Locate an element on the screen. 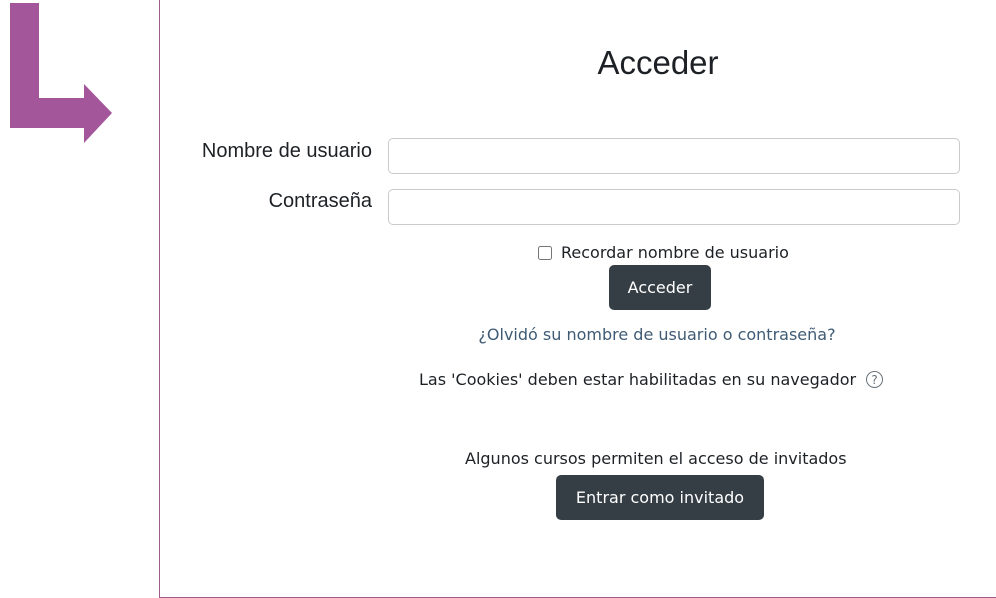 Image resolution: width=996 pixels, height=598 pixels. remember-username: Recordar nombre de usuario is located at coordinates (663, 252).